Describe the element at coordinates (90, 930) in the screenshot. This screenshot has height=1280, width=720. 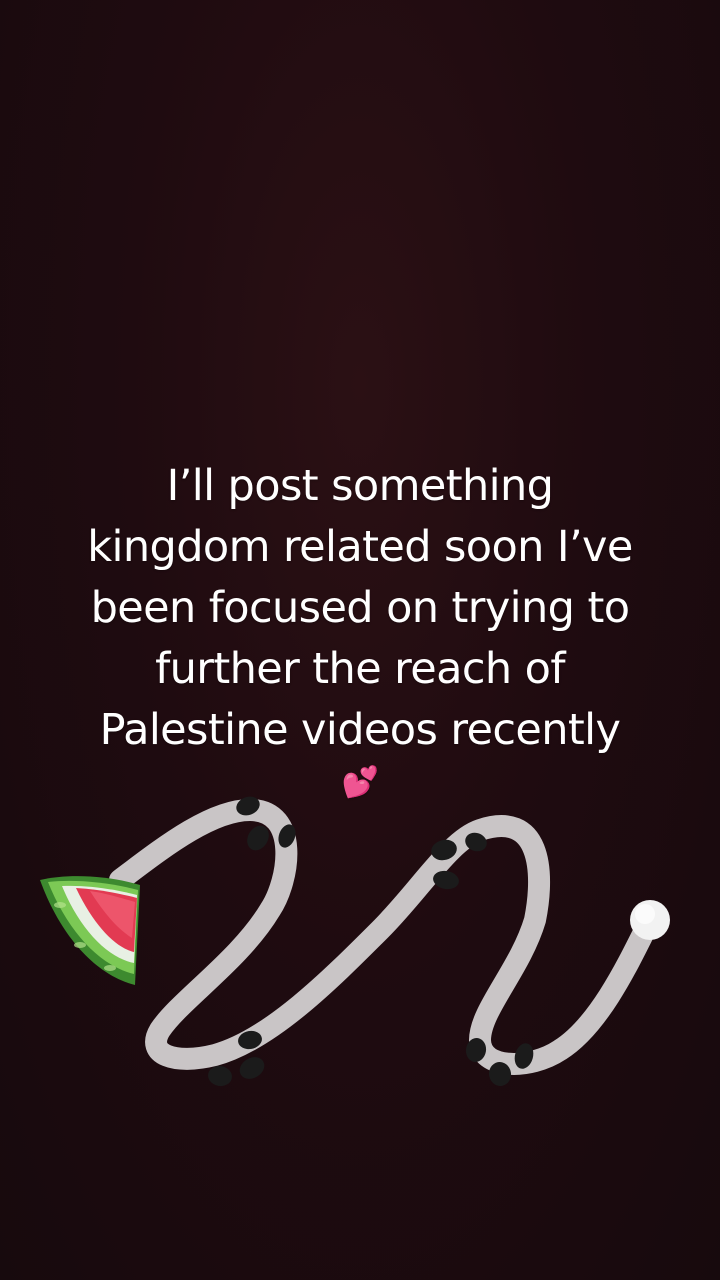
I see `watermelon-slice-icon` at that location.